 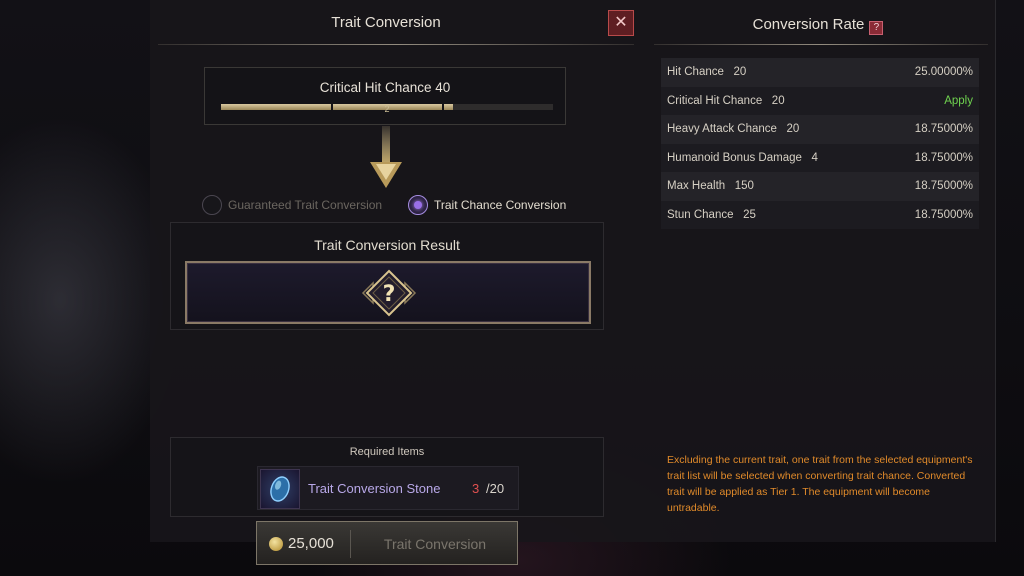 I want to click on required-item-slot: Trait Conversion Stone 3 /20, so click(x=388, y=488).